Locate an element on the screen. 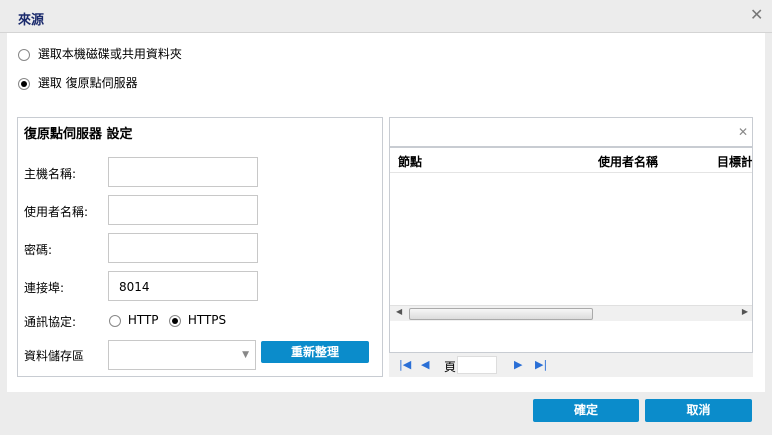 The image size is (772, 435). dialog-title: 來源 is located at coordinates (31, 20).